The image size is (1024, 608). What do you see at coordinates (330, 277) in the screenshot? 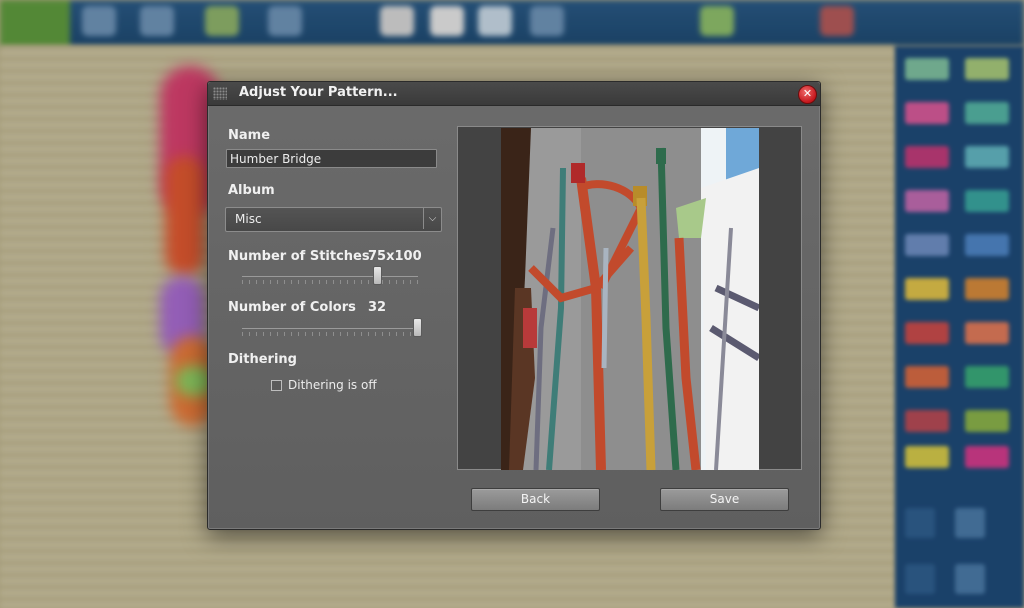
I see `stitches-slider` at bounding box center [330, 277].